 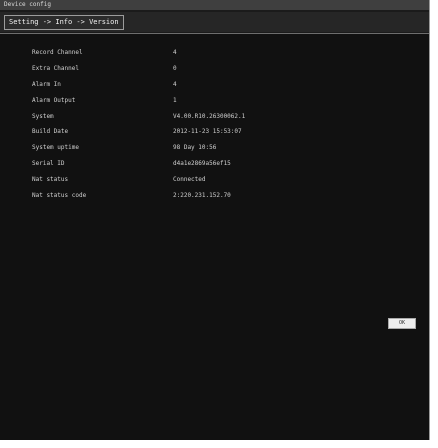 I want to click on info-row-nat-status: Nat status Connected, so click(x=214, y=183).